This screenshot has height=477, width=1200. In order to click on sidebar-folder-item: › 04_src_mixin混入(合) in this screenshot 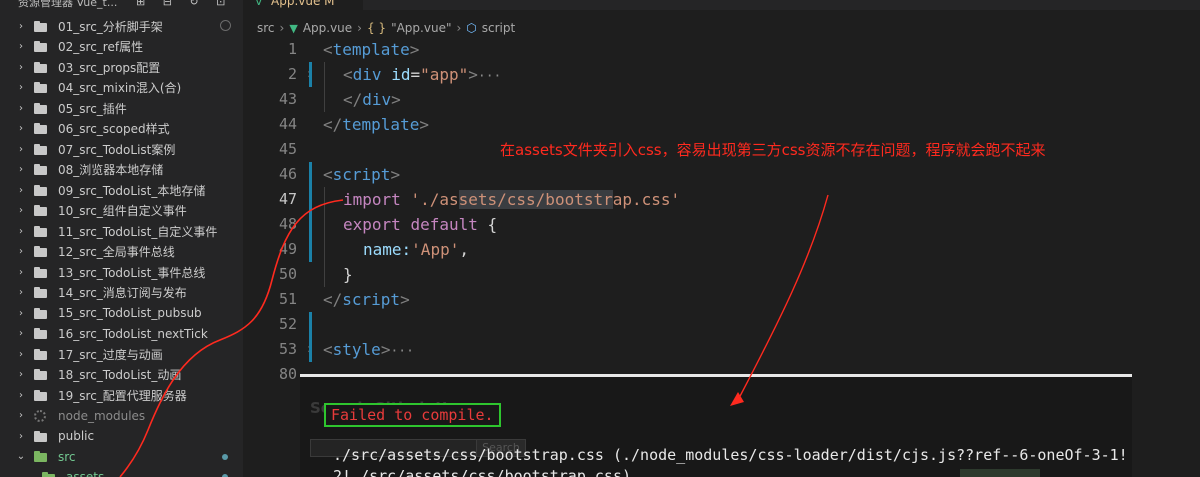, I will do `click(121, 88)`.